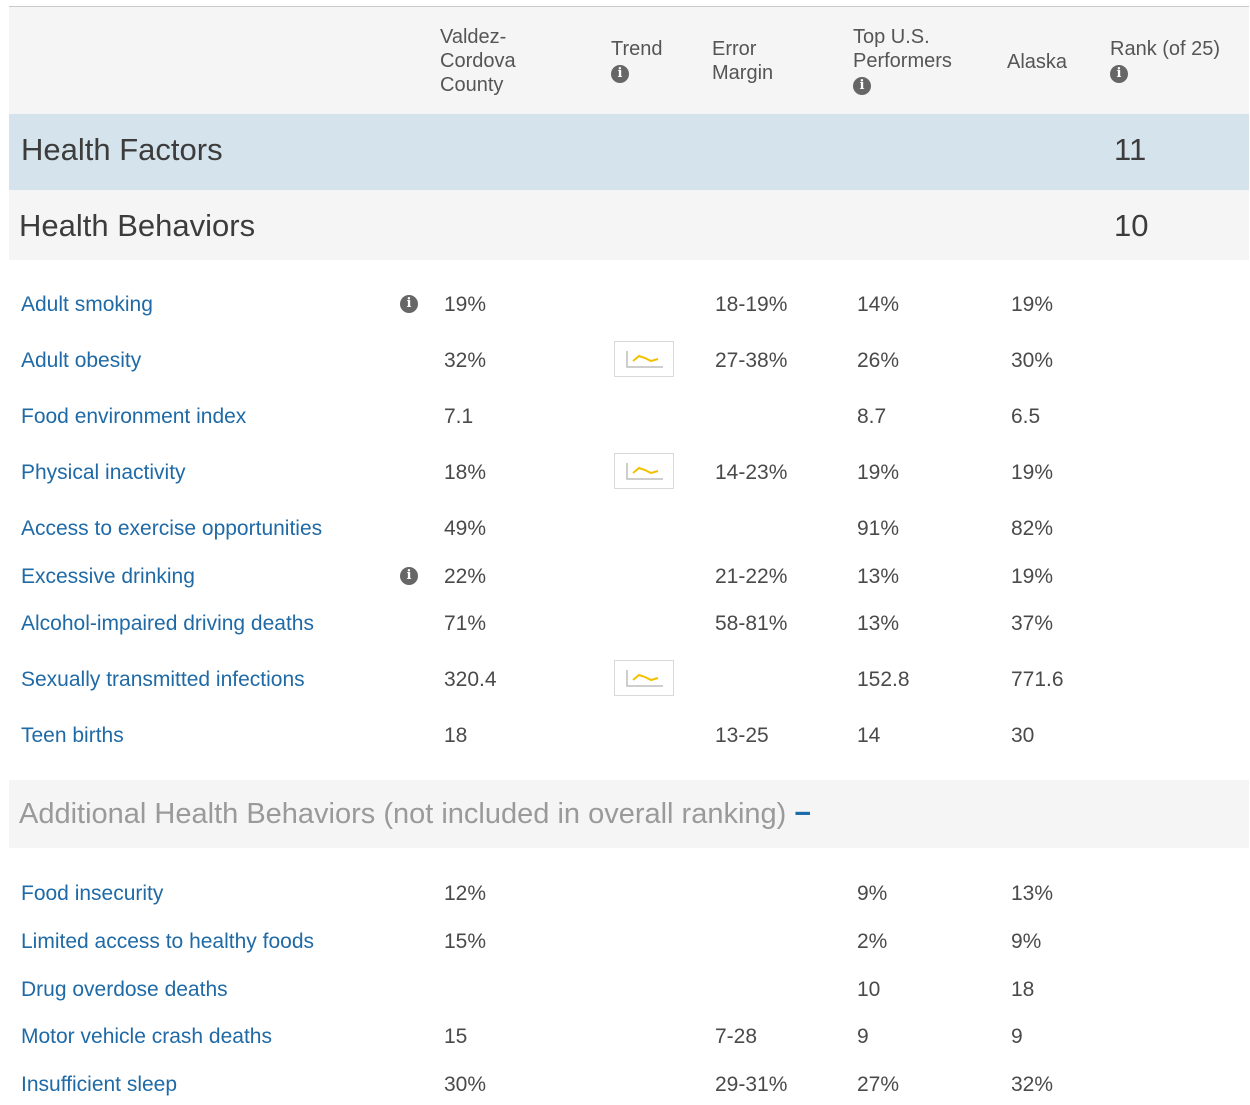 Image resolution: width=1250 pixels, height=1105 pixels. What do you see at coordinates (629, 1037) in the screenshot?
I see `table-row: Motor vehicle crash deaths 15 7-28 9 9` at bounding box center [629, 1037].